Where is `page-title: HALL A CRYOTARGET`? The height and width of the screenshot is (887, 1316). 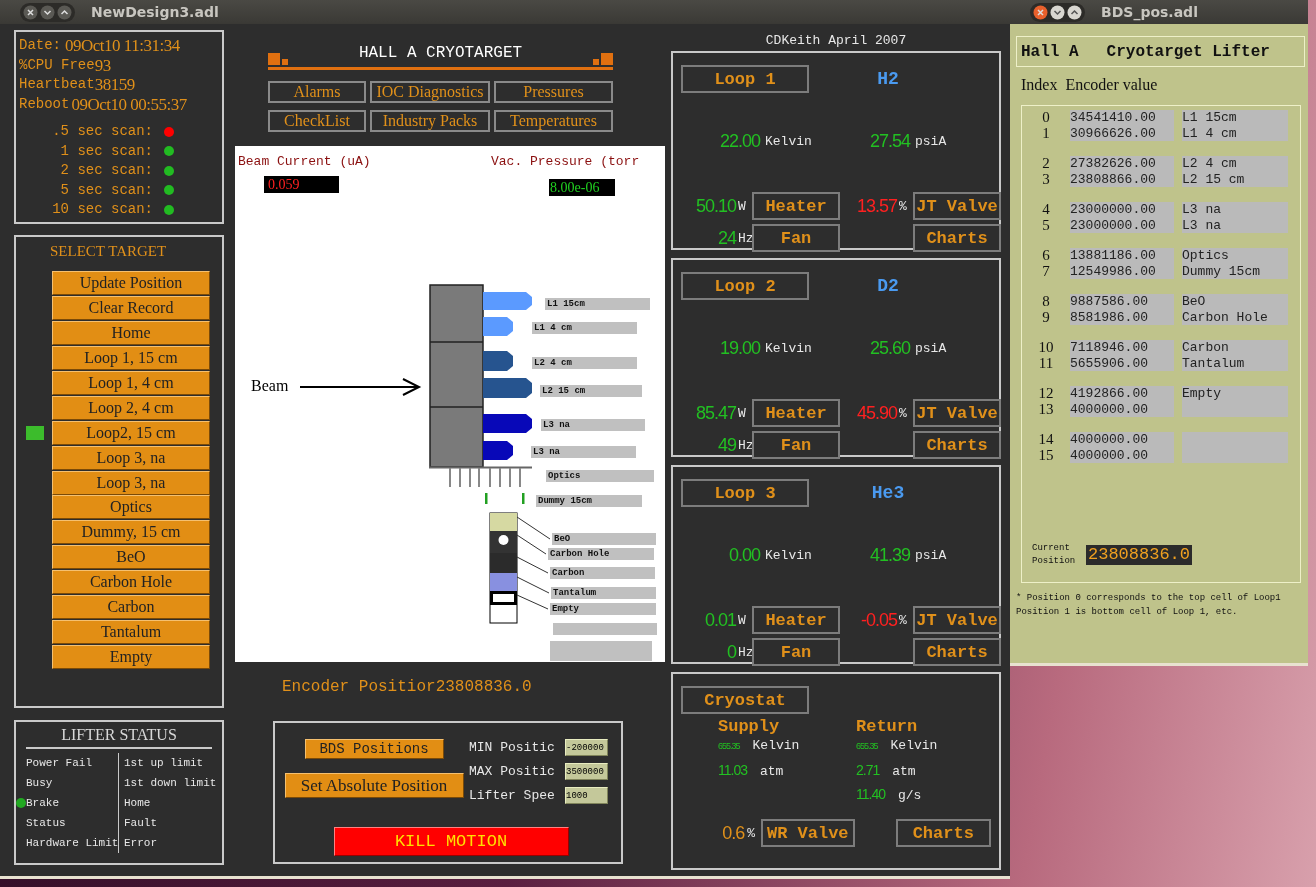 page-title: HALL A CRYOTARGET is located at coordinates (440, 52).